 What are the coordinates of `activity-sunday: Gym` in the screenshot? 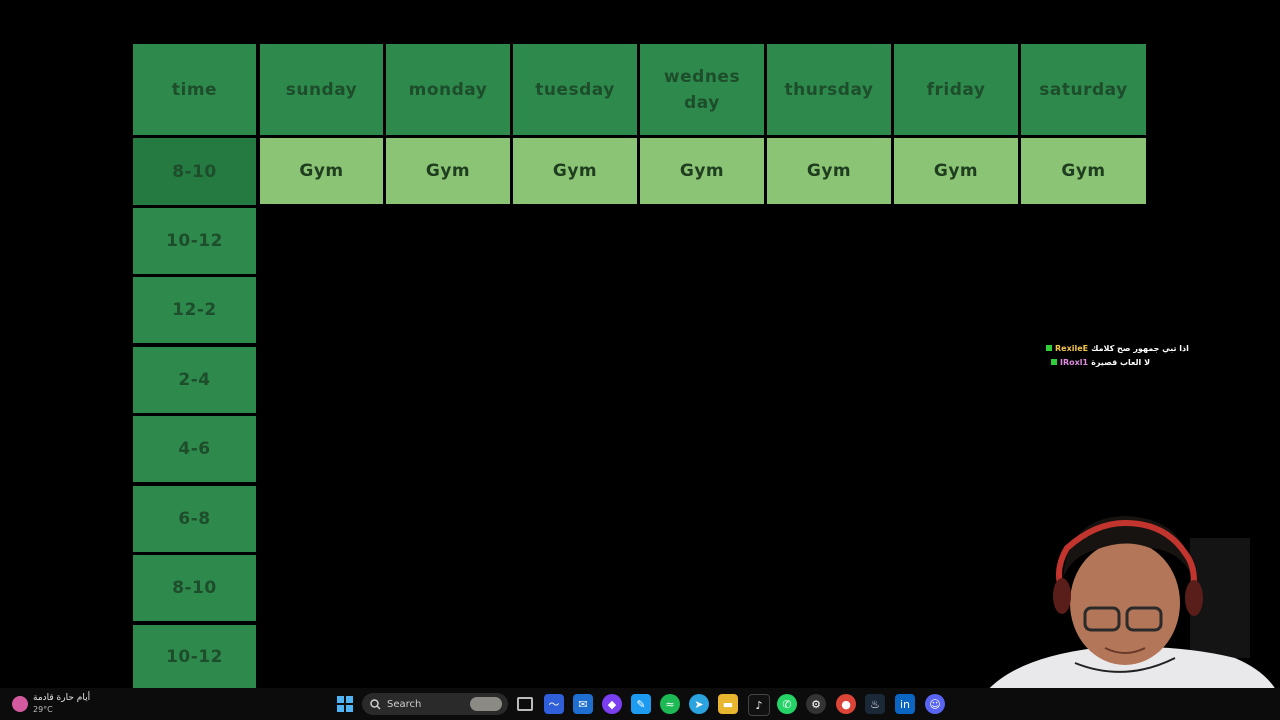 It's located at (321, 171).